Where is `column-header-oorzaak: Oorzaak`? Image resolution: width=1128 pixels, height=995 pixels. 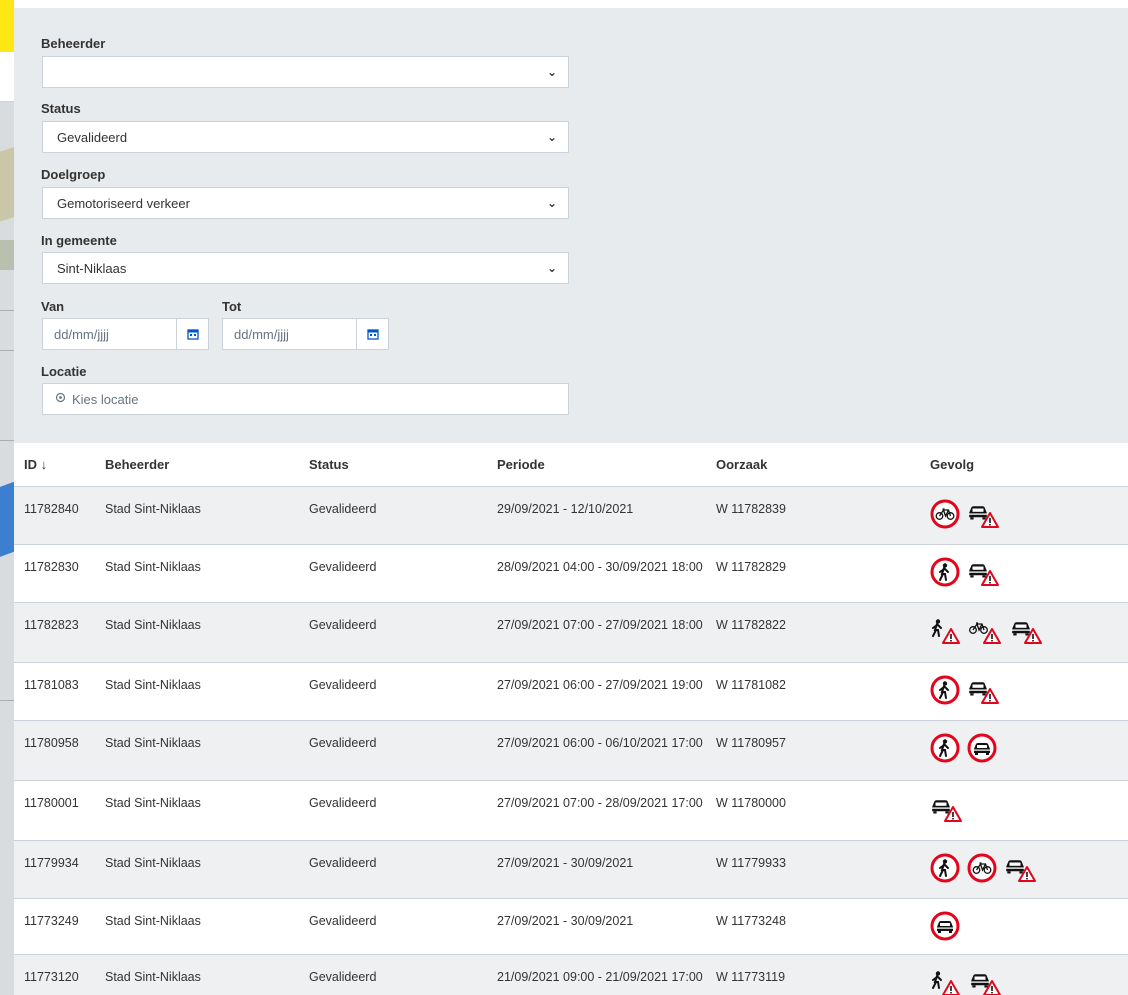
column-header-oorzaak: Oorzaak is located at coordinates (741, 464).